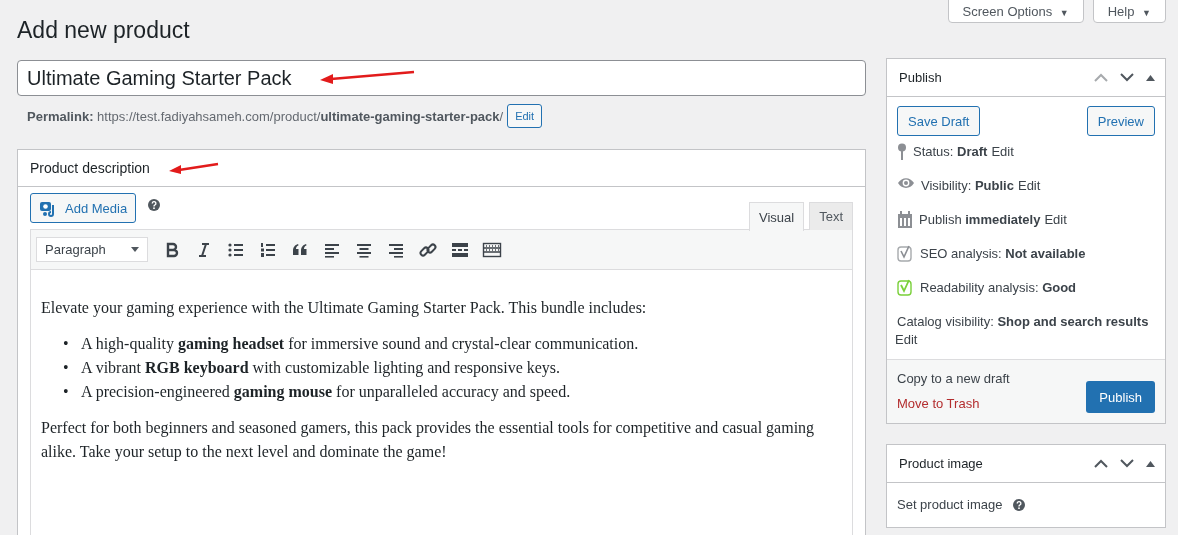  I want to click on permalink-text: Permalink: https://test.fadiyahsameh.com/product/ultimate-gaming-starter-pack/, so click(265, 116).